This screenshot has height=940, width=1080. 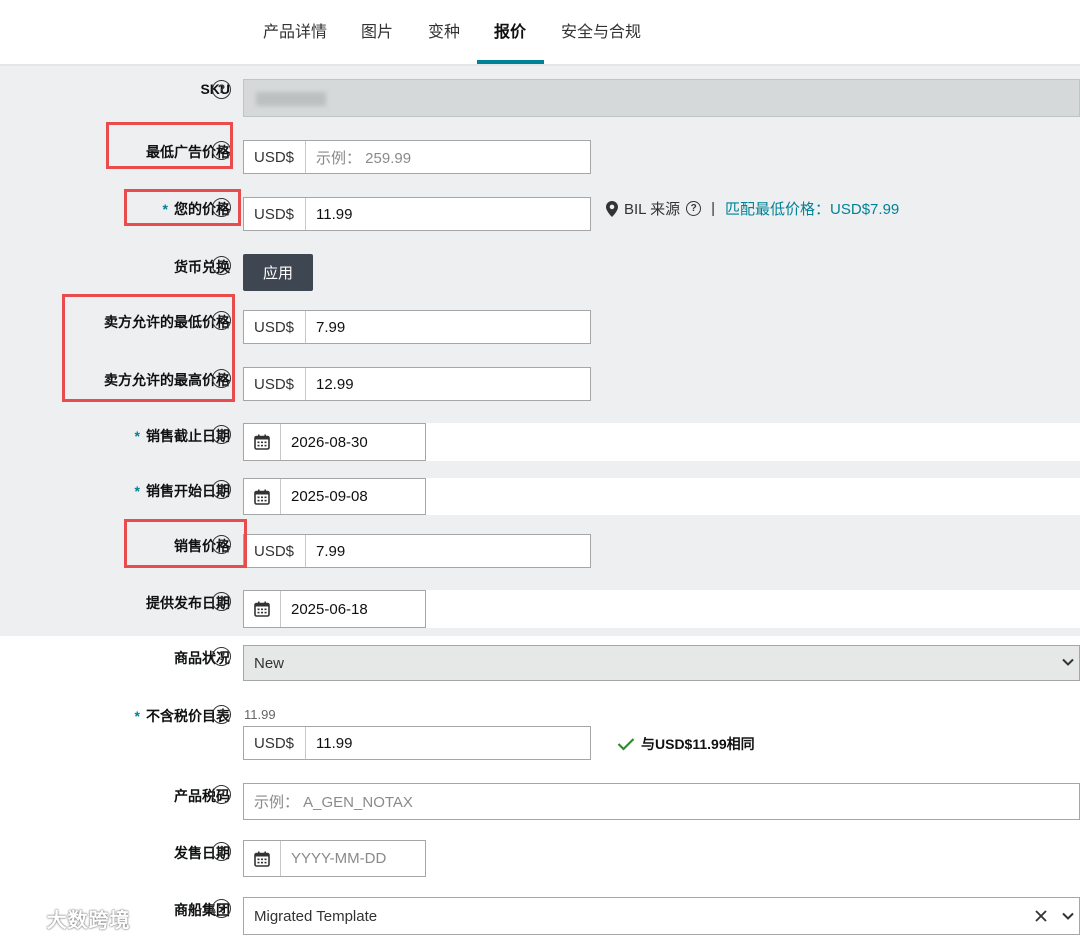 What do you see at coordinates (331, 327) in the screenshot?
I see `seller-min-price-value: 7.99` at bounding box center [331, 327].